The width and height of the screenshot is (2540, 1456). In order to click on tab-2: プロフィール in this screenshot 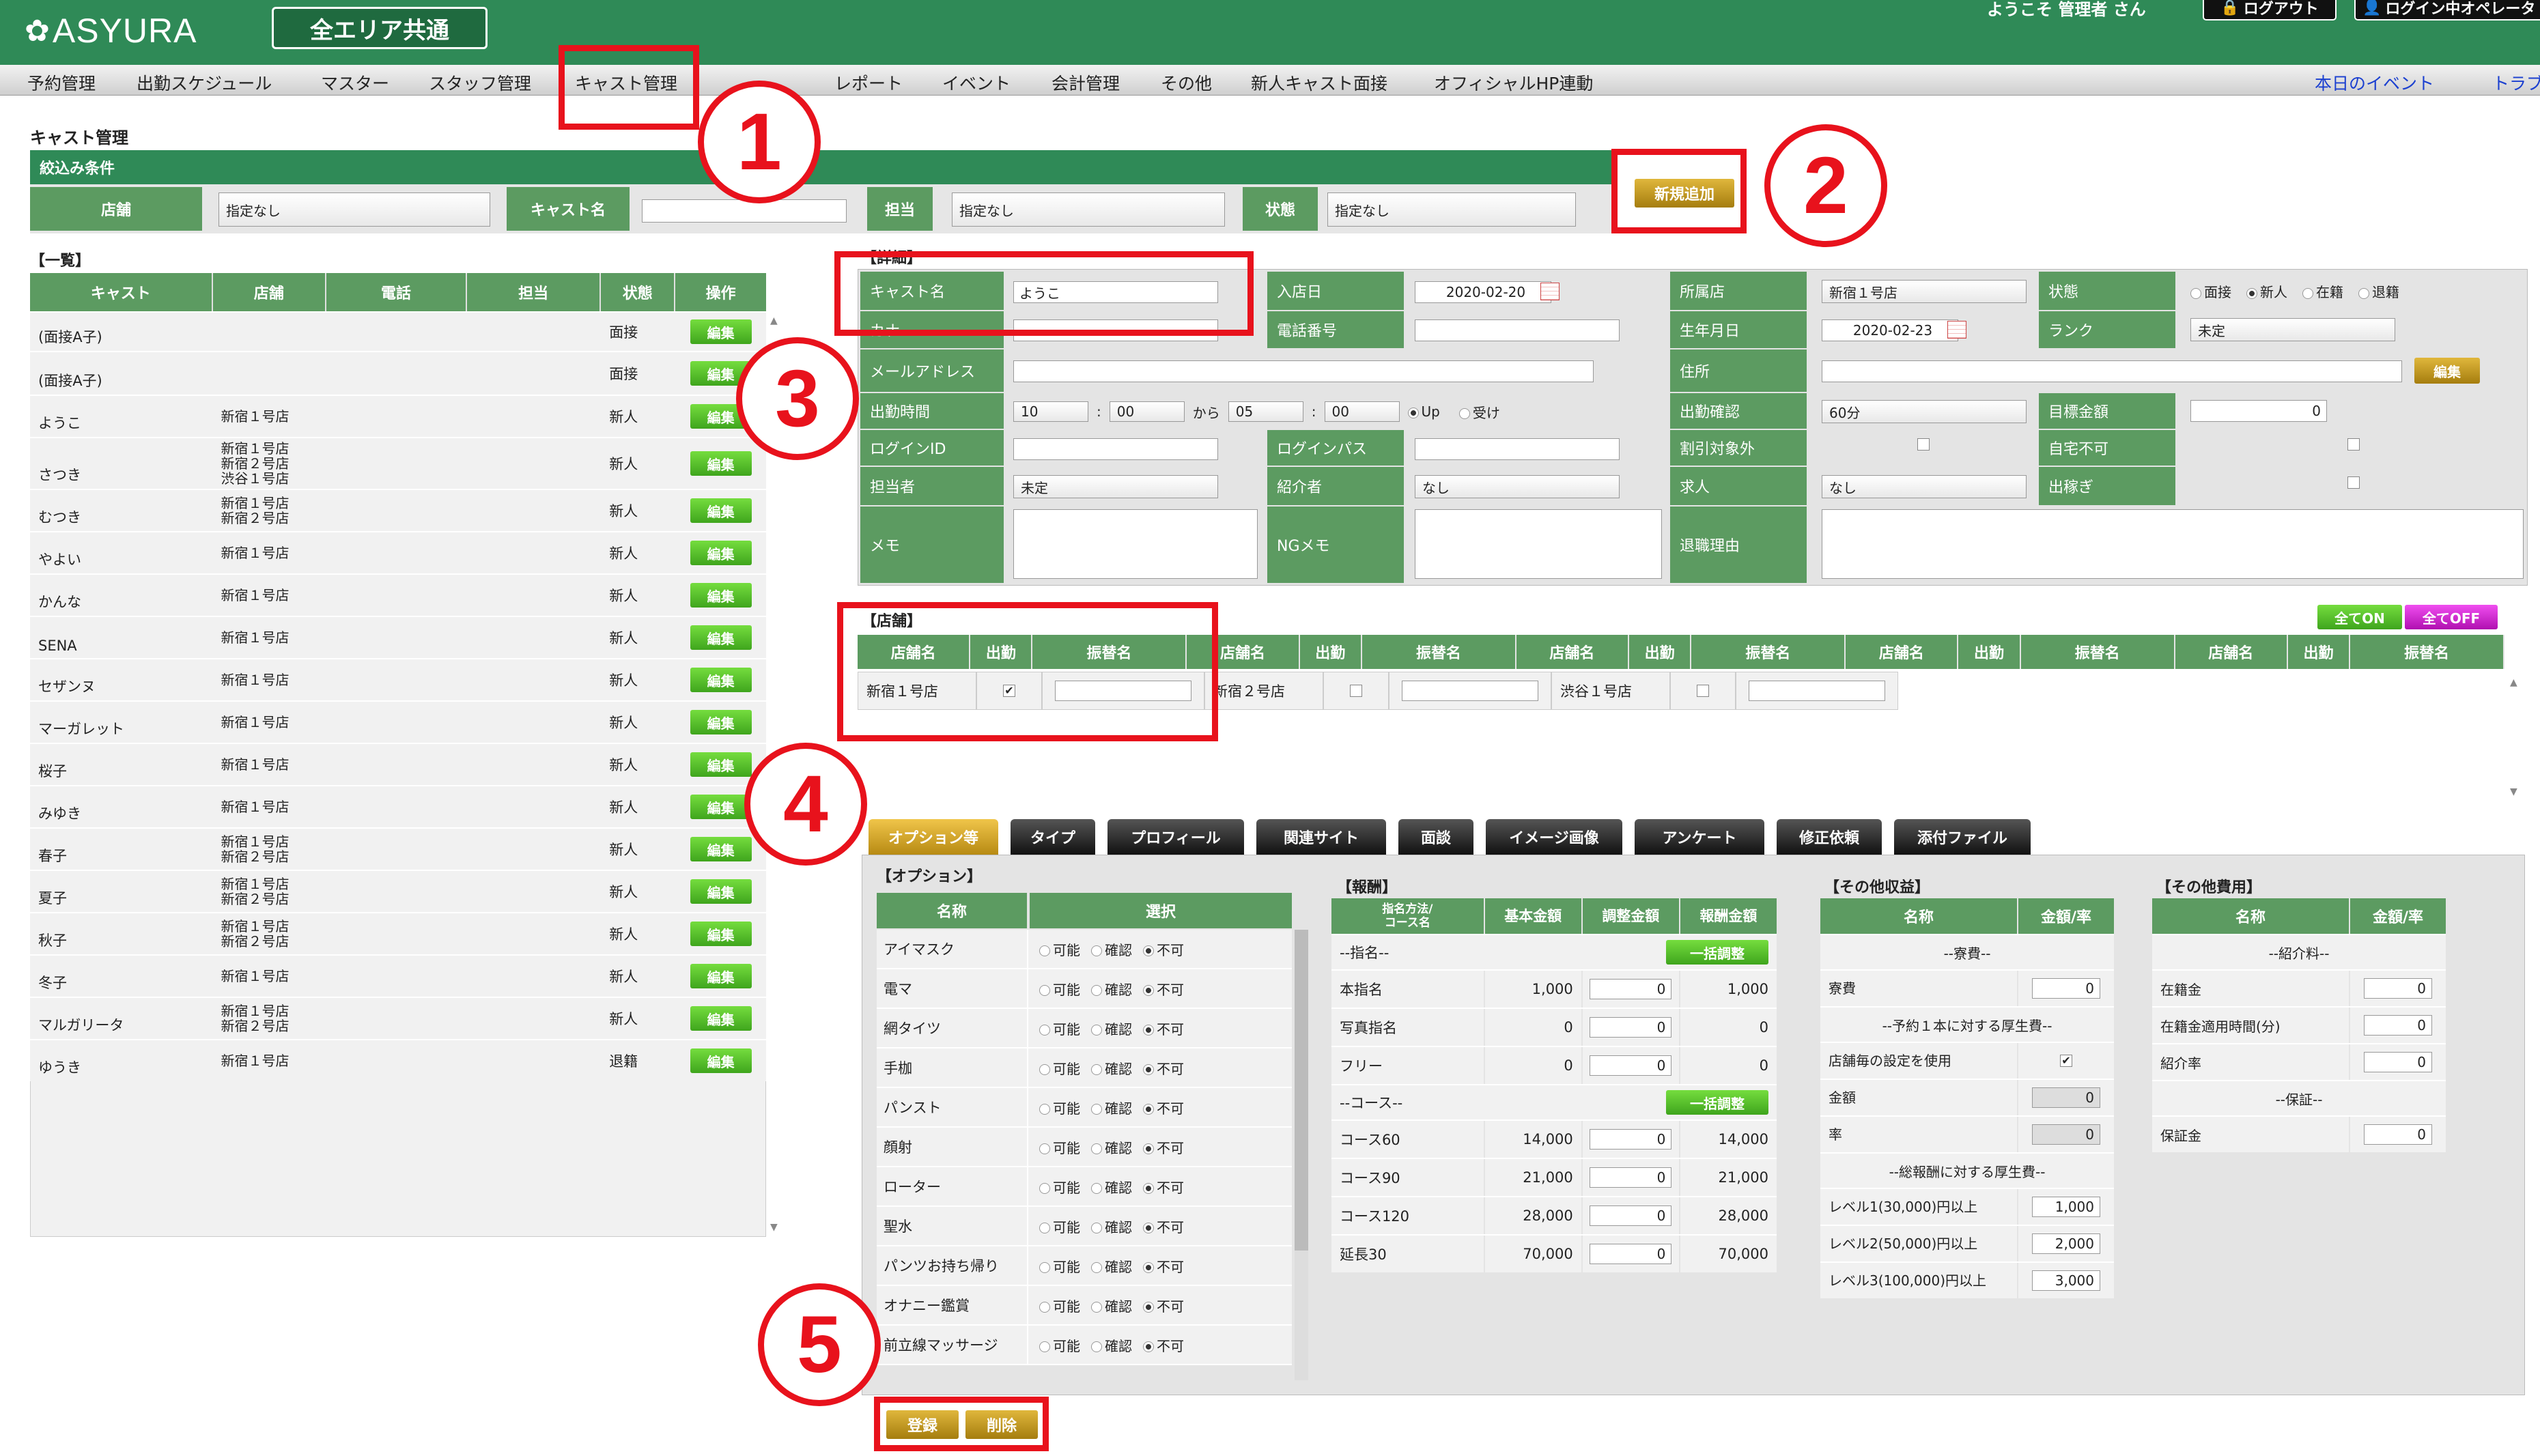, I will do `click(1175, 837)`.